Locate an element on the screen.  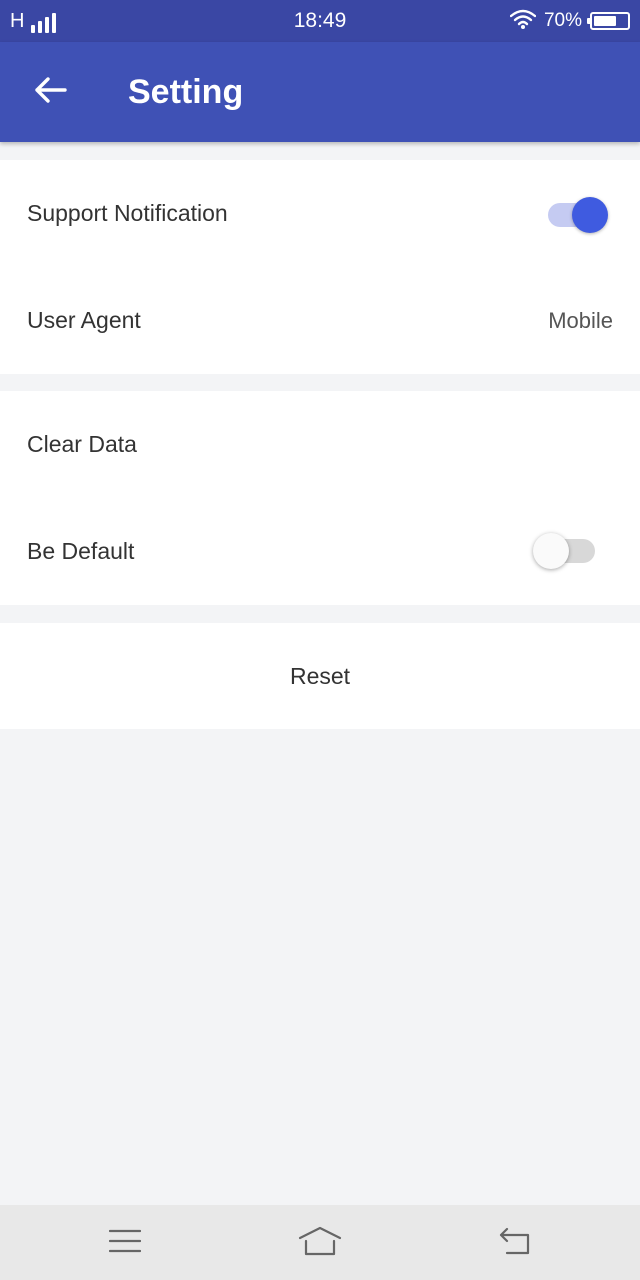
be-default-toggle is located at coordinates (565, 551).